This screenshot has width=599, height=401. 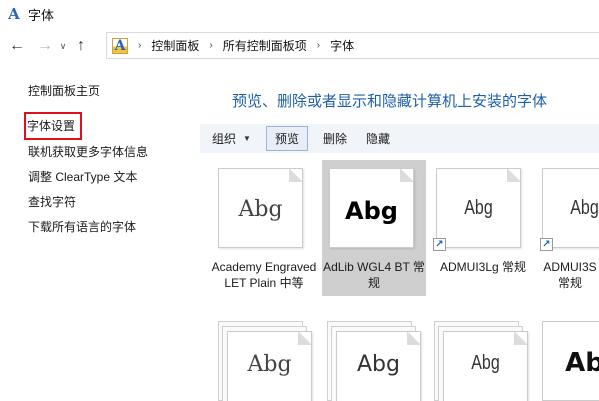 What do you see at coordinates (175, 45) in the screenshot?
I see `breadcrumb-control-panel: 控制面板` at bounding box center [175, 45].